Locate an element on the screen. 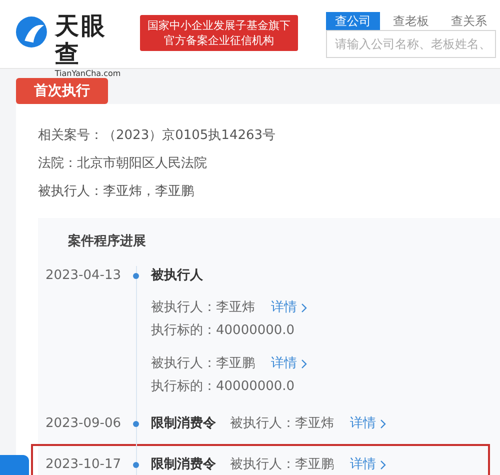 The image size is (500, 475). case-field: 法院：北京市朝阳区人民法院 is located at coordinates (269, 164).